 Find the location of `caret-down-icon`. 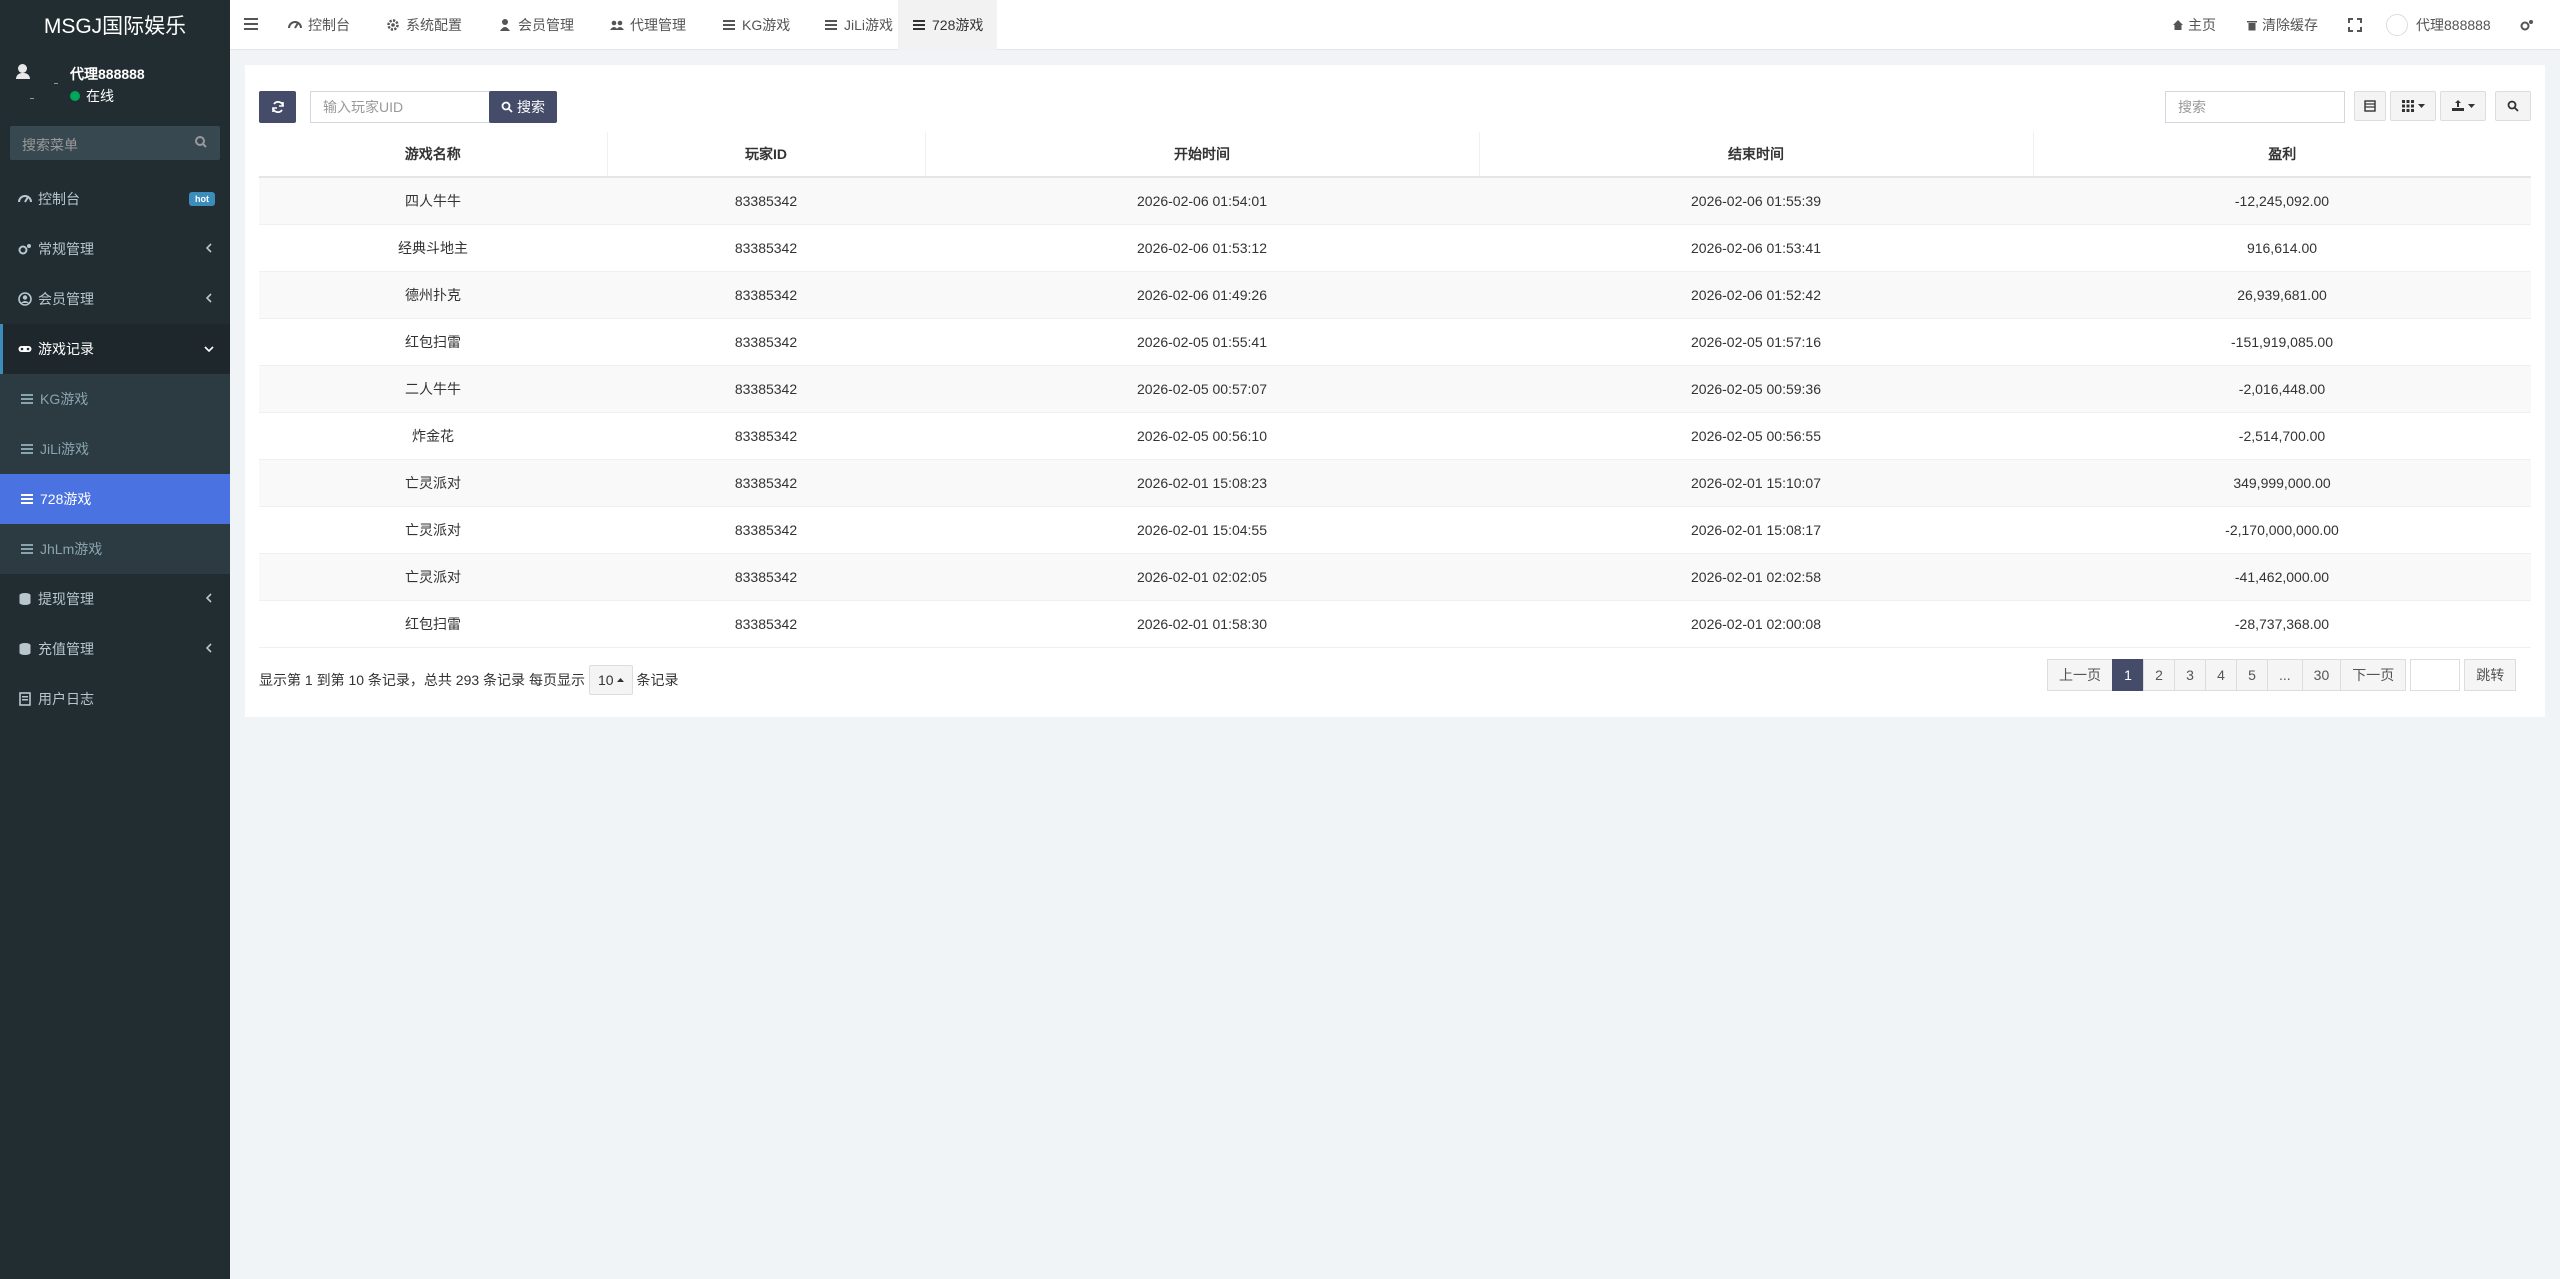

caret-down-icon is located at coordinates (2471, 106).